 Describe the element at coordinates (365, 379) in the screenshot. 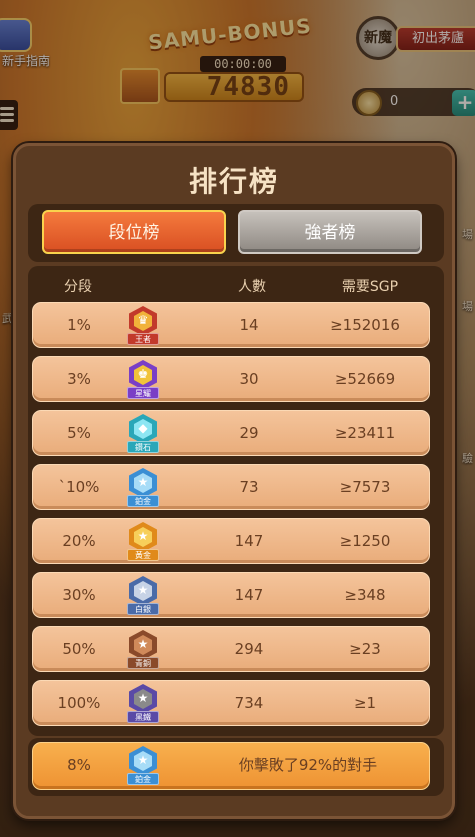

I see `required-sgp: ≥52669` at that location.